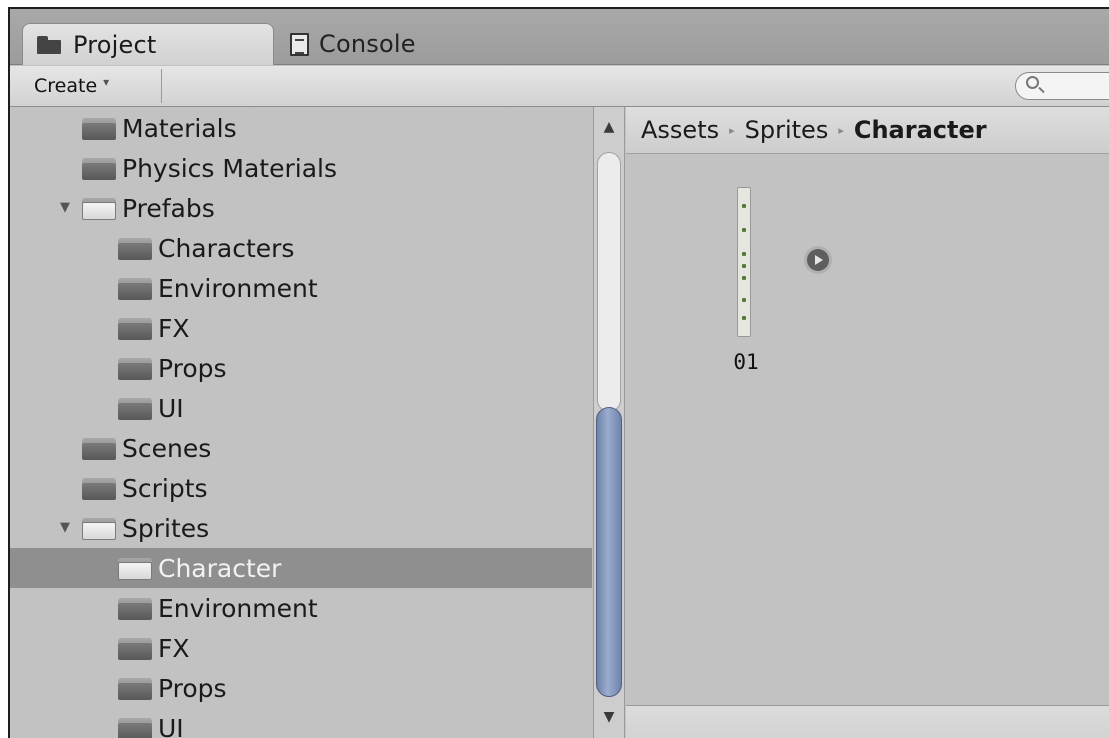  I want to click on tree-item: Character, so click(301, 568).